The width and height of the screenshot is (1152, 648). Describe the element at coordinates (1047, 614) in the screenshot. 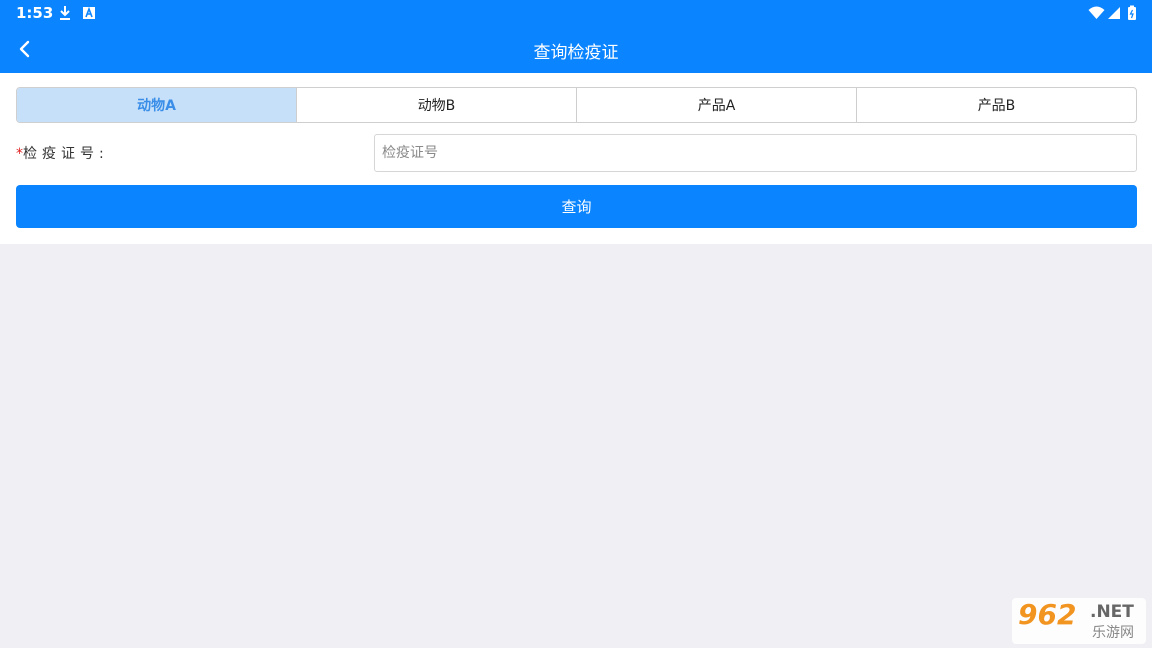

I see `watermark-brand: 962` at that location.